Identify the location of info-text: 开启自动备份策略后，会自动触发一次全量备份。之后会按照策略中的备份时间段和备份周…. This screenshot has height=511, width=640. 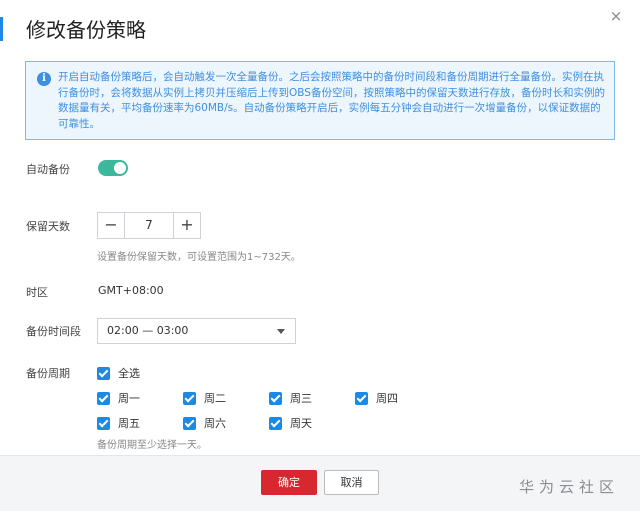
(331, 100).